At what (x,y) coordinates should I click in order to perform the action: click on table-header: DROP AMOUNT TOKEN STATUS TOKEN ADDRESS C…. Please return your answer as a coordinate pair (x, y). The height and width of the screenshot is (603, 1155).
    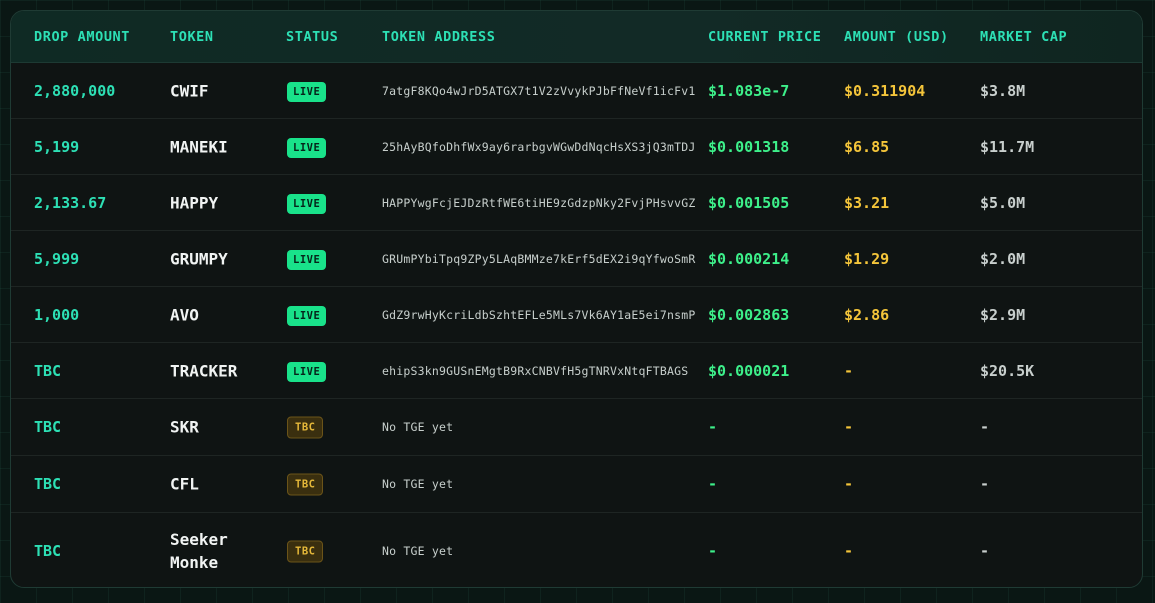
    Looking at the image, I should click on (576, 37).